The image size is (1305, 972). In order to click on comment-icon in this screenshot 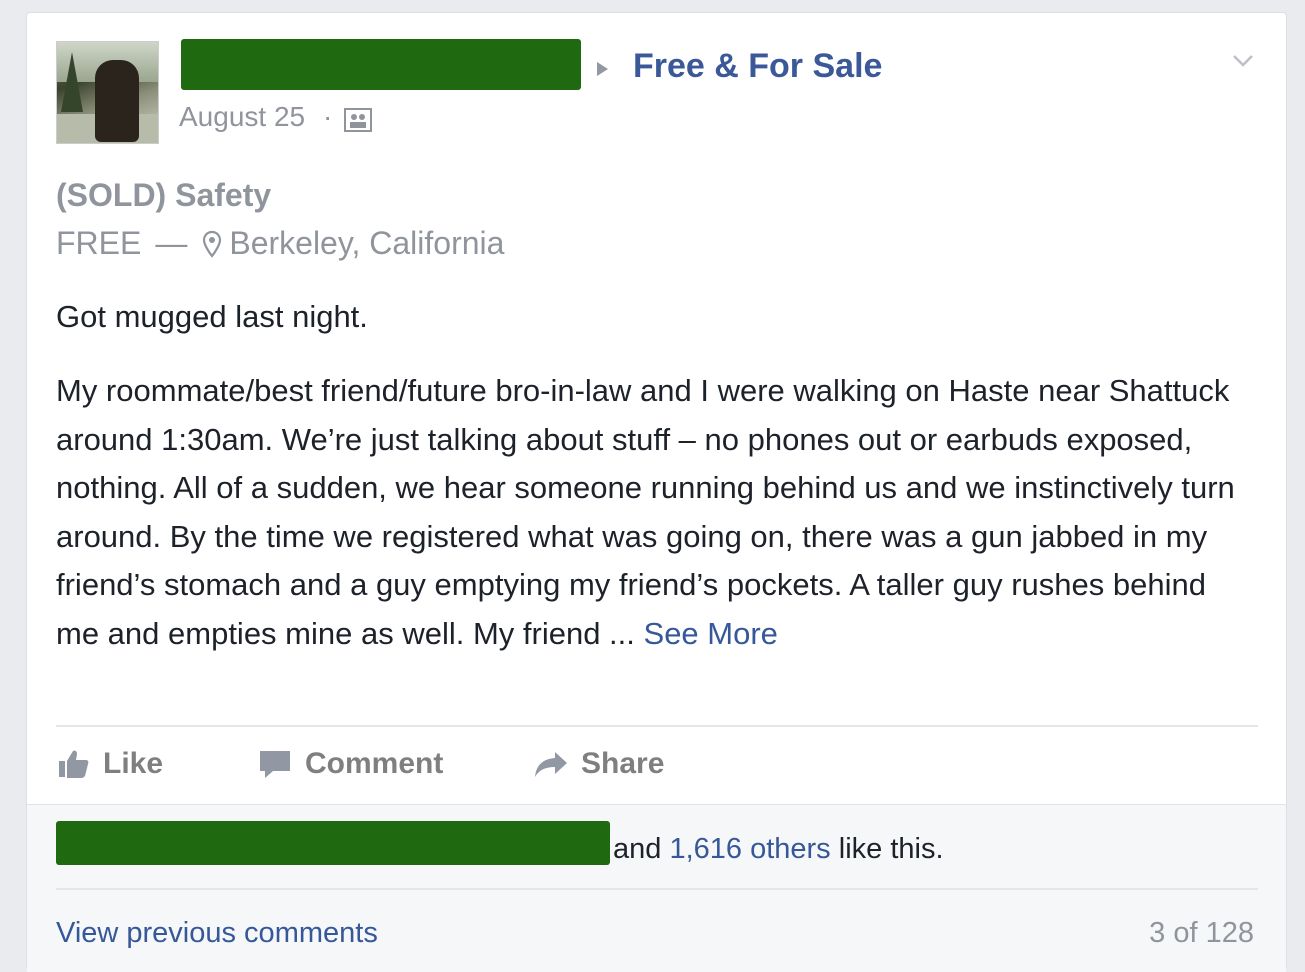, I will do `click(275, 764)`.